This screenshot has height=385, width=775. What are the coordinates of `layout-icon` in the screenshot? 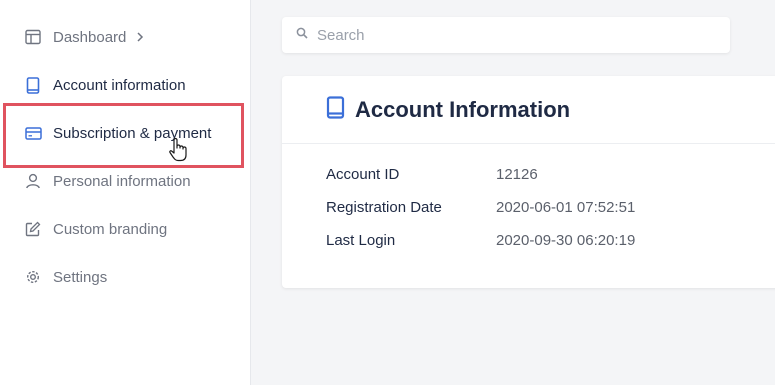 It's located at (33, 37).